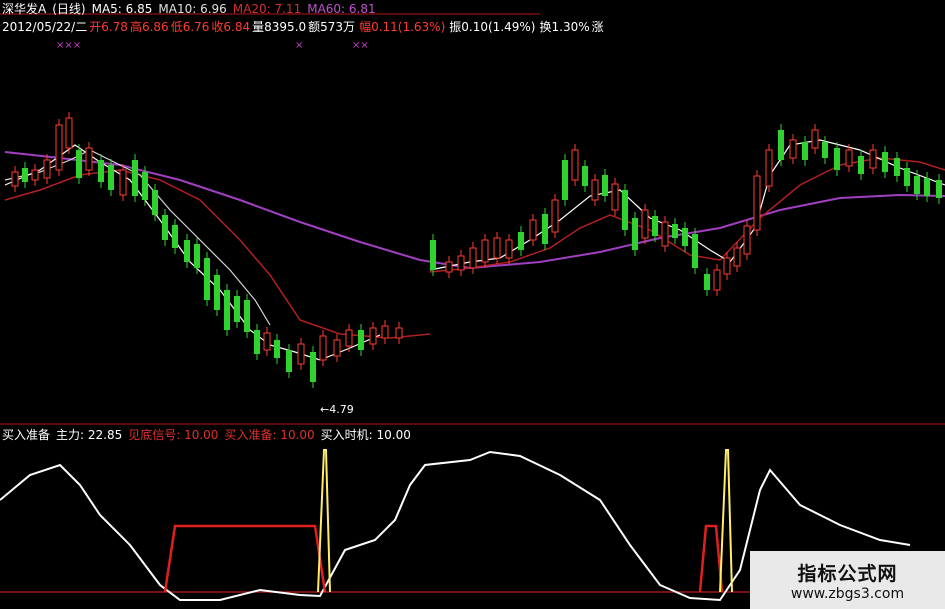 This screenshot has height=609, width=945. What do you see at coordinates (108, 27) in the screenshot?
I see `open-value: 开6.78` at bounding box center [108, 27].